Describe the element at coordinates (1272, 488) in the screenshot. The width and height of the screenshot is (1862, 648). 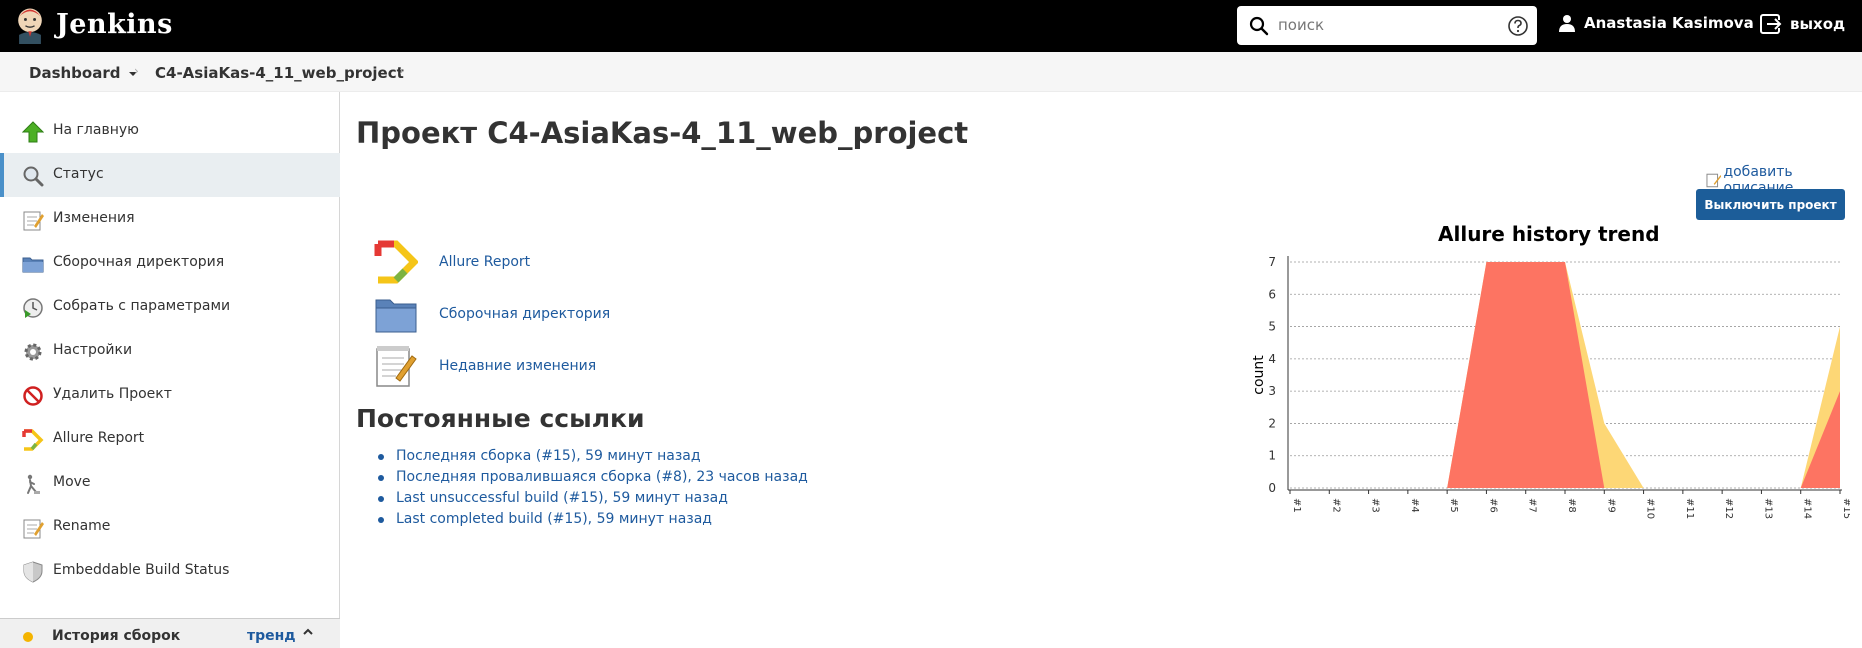
I see `y-tick-label: 0` at that location.